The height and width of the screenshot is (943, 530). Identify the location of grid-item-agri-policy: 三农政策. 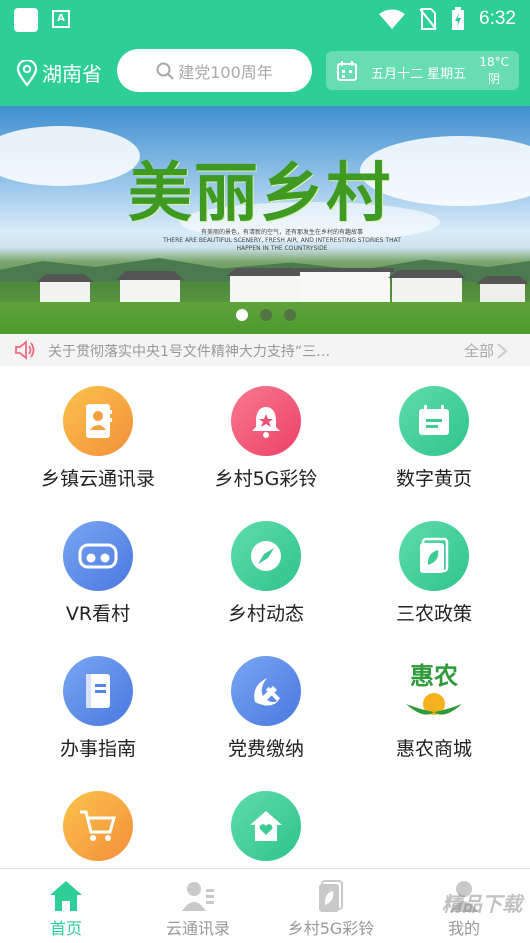
(434, 568).